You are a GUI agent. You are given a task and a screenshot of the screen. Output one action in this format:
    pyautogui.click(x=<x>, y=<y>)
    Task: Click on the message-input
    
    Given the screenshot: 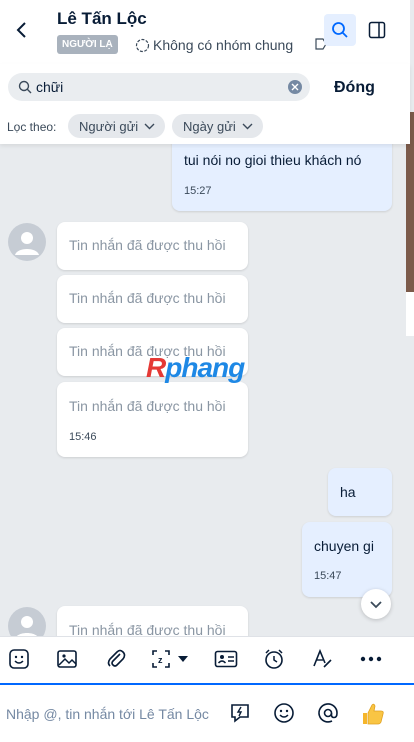 What is the action you would take?
    pyautogui.click(x=113, y=714)
    